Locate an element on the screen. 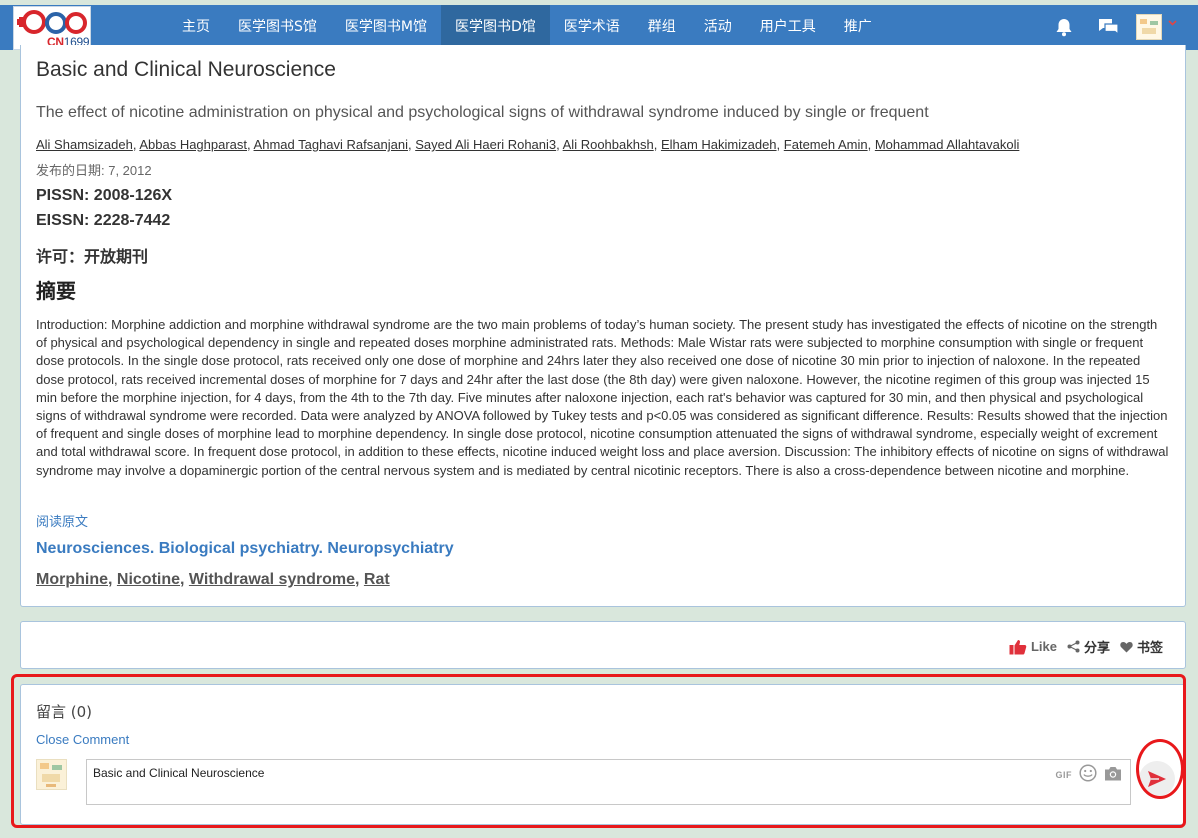 The height and width of the screenshot is (838, 1198). send-button is located at coordinates (1157, 779).